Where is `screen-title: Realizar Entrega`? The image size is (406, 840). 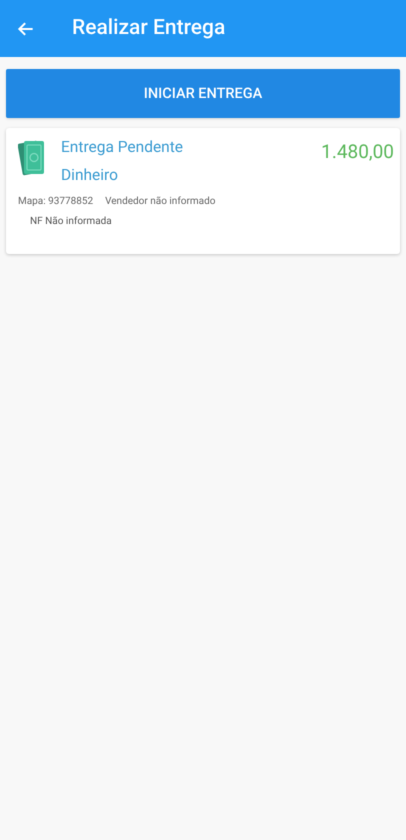
screen-title: Realizar Entrega is located at coordinates (149, 28).